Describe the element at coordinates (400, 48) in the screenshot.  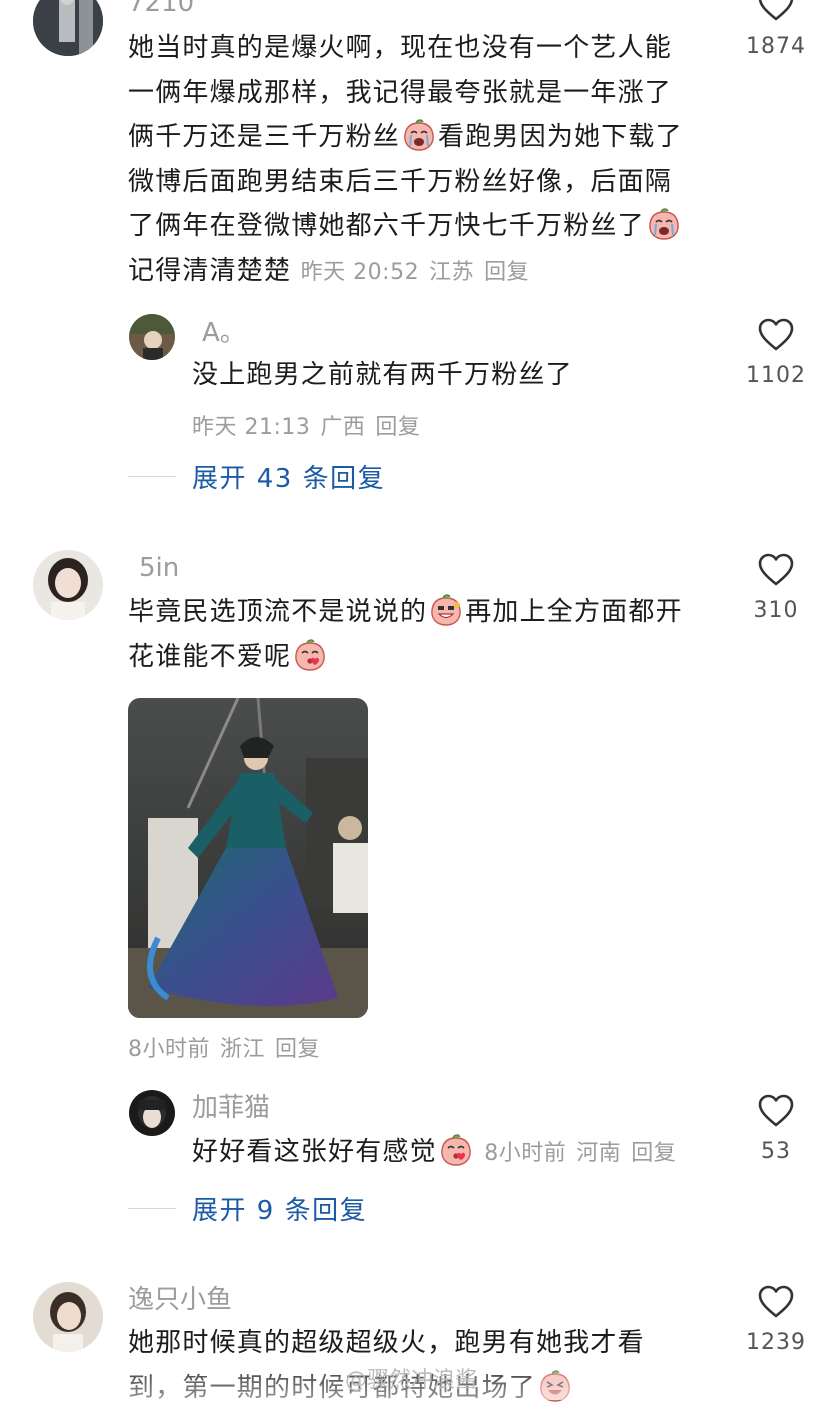
I see `comment-line: 她当时真的是爆火啊，现在也没有一个艺人能` at that location.